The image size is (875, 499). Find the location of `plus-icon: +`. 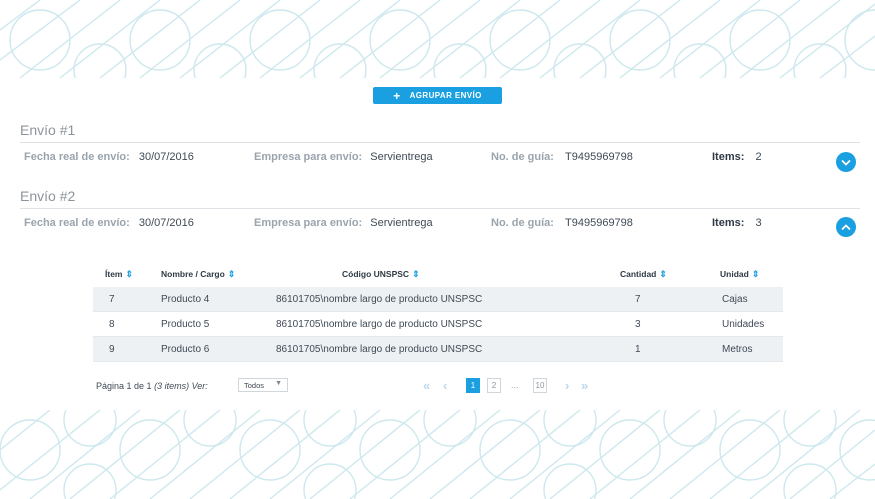

plus-icon: + is located at coordinates (397, 95).